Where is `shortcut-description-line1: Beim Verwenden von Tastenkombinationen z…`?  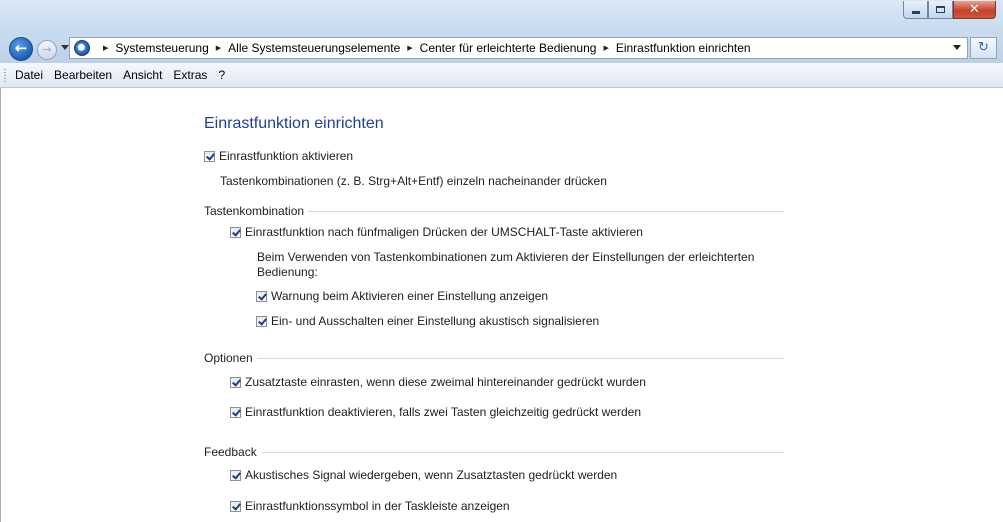
shortcut-description-line1: Beim Verwenden von Tastenkombinationen z… is located at coordinates (506, 257).